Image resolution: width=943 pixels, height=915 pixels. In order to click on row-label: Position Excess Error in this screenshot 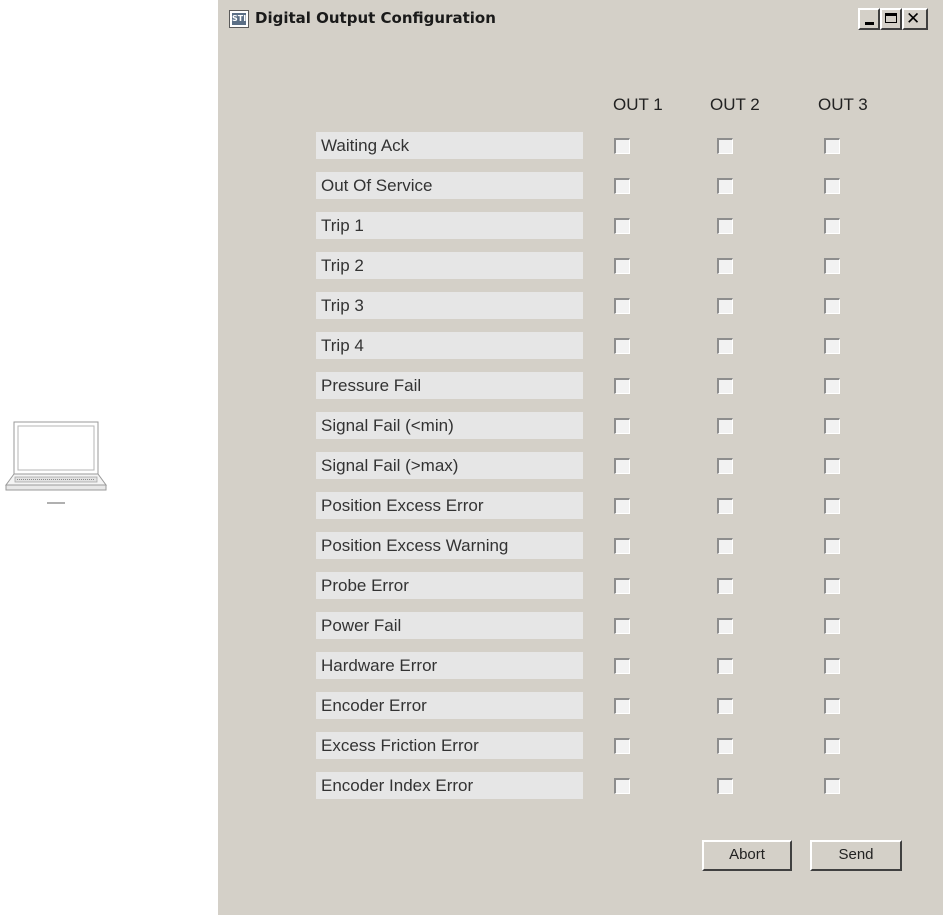, I will do `click(449, 505)`.